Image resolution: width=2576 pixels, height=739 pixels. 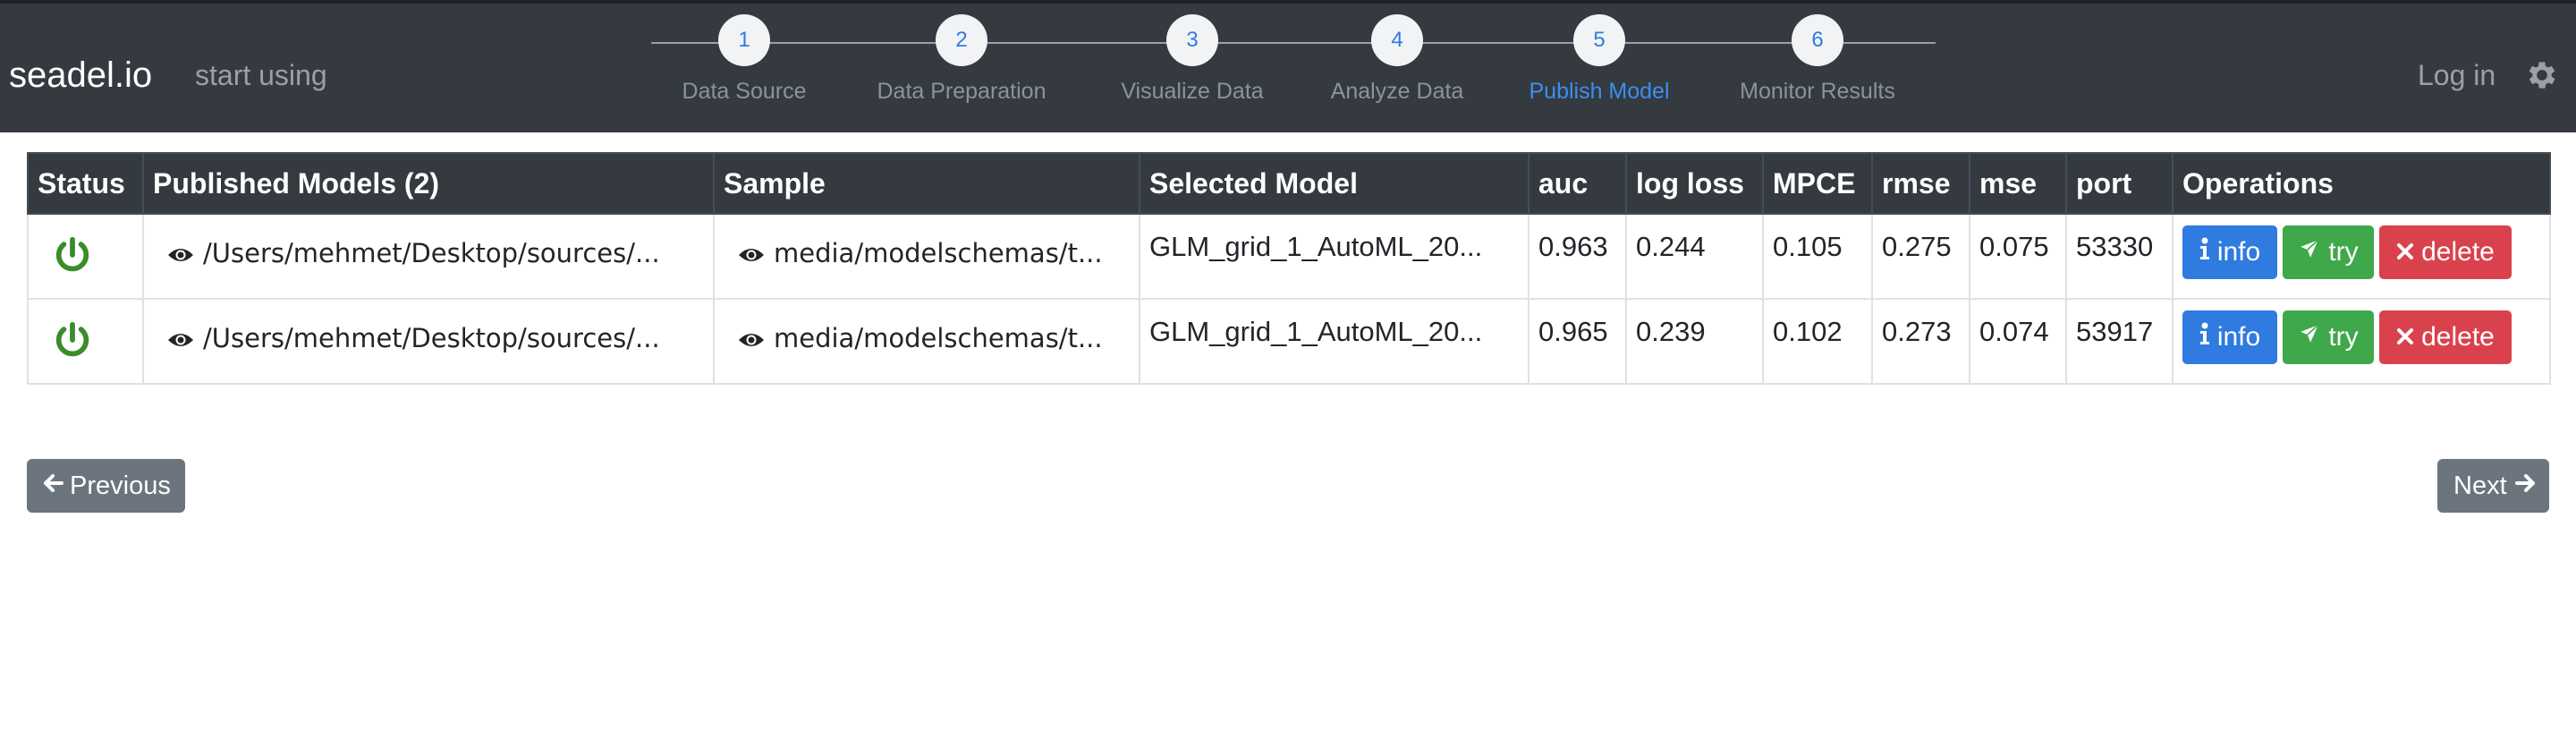 What do you see at coordinates (2361, 183) in the screenshot?
I see `header-operations: Operations` at bounding box center [2361, 183].